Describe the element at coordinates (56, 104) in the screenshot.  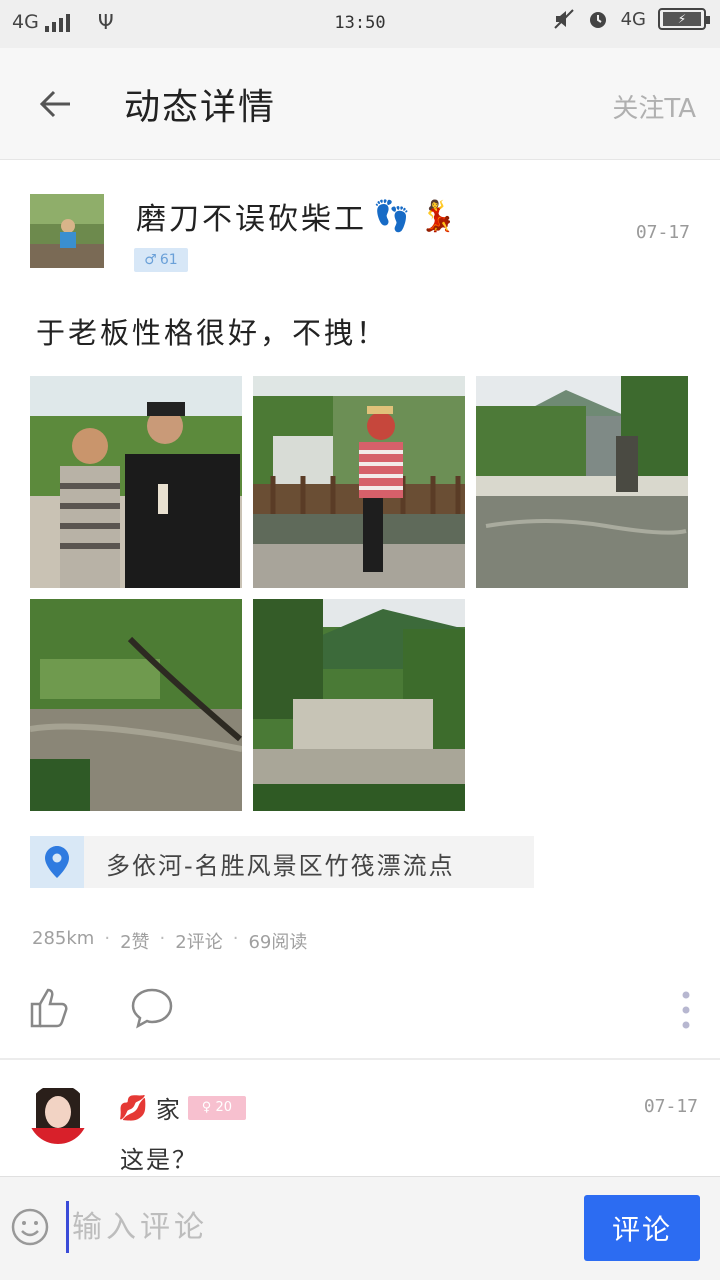
I see `back-arrow-icon` at that location.